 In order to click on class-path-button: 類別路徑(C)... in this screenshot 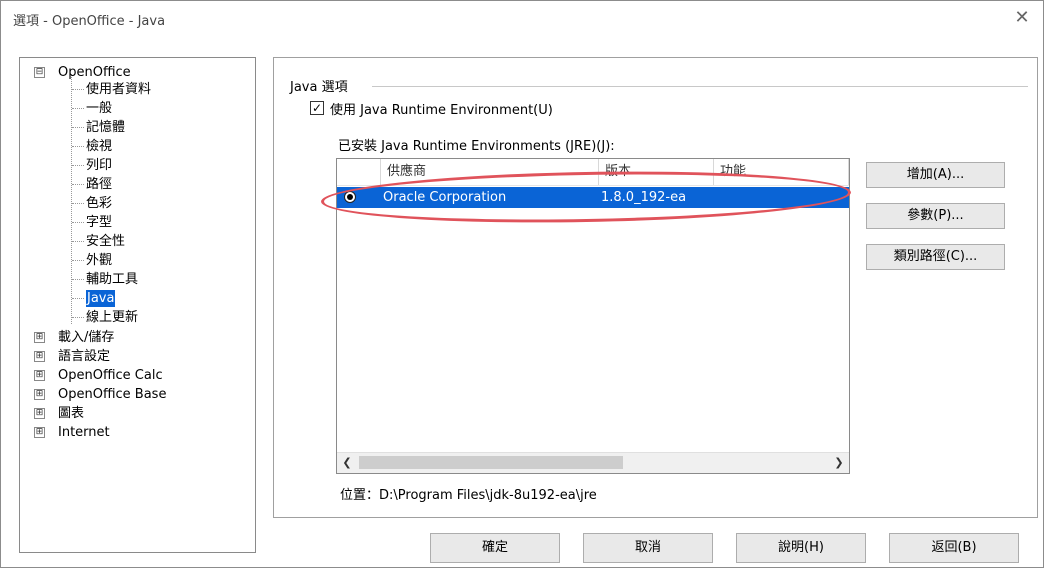, I will do `click(935, 257)`.